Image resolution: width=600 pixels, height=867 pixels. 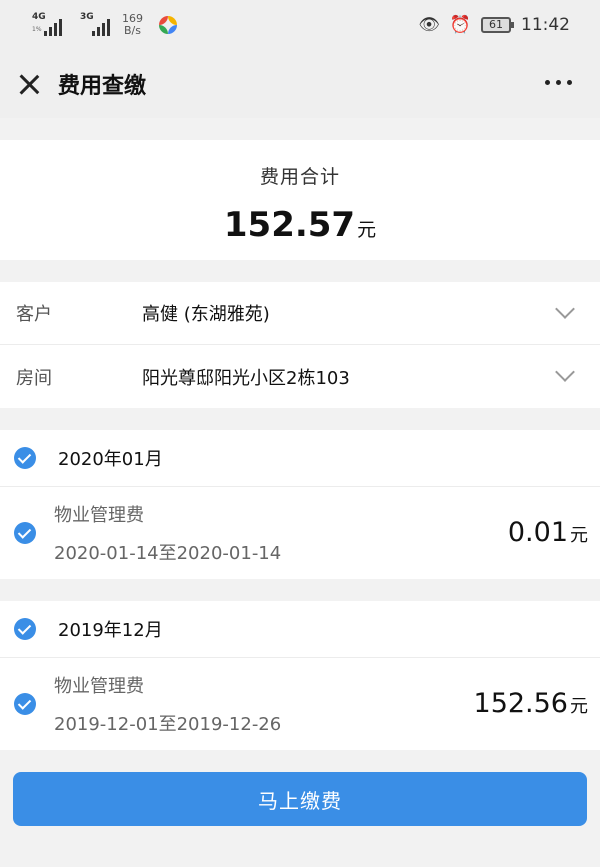 I want to click on net1-sub: 1%, so click(x=37, y=29).